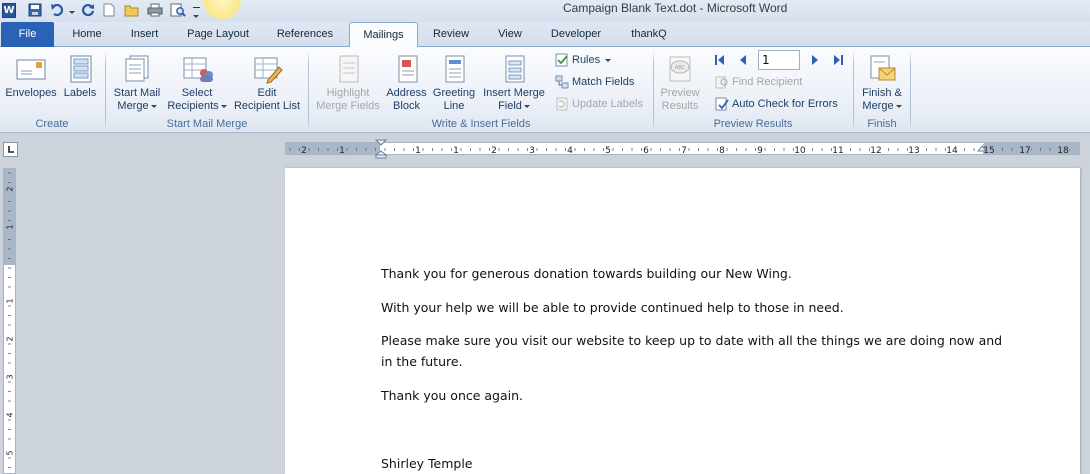 The image size is (1090, 474). I want to click on ruler-tick-label: 11, so click(837, 151).